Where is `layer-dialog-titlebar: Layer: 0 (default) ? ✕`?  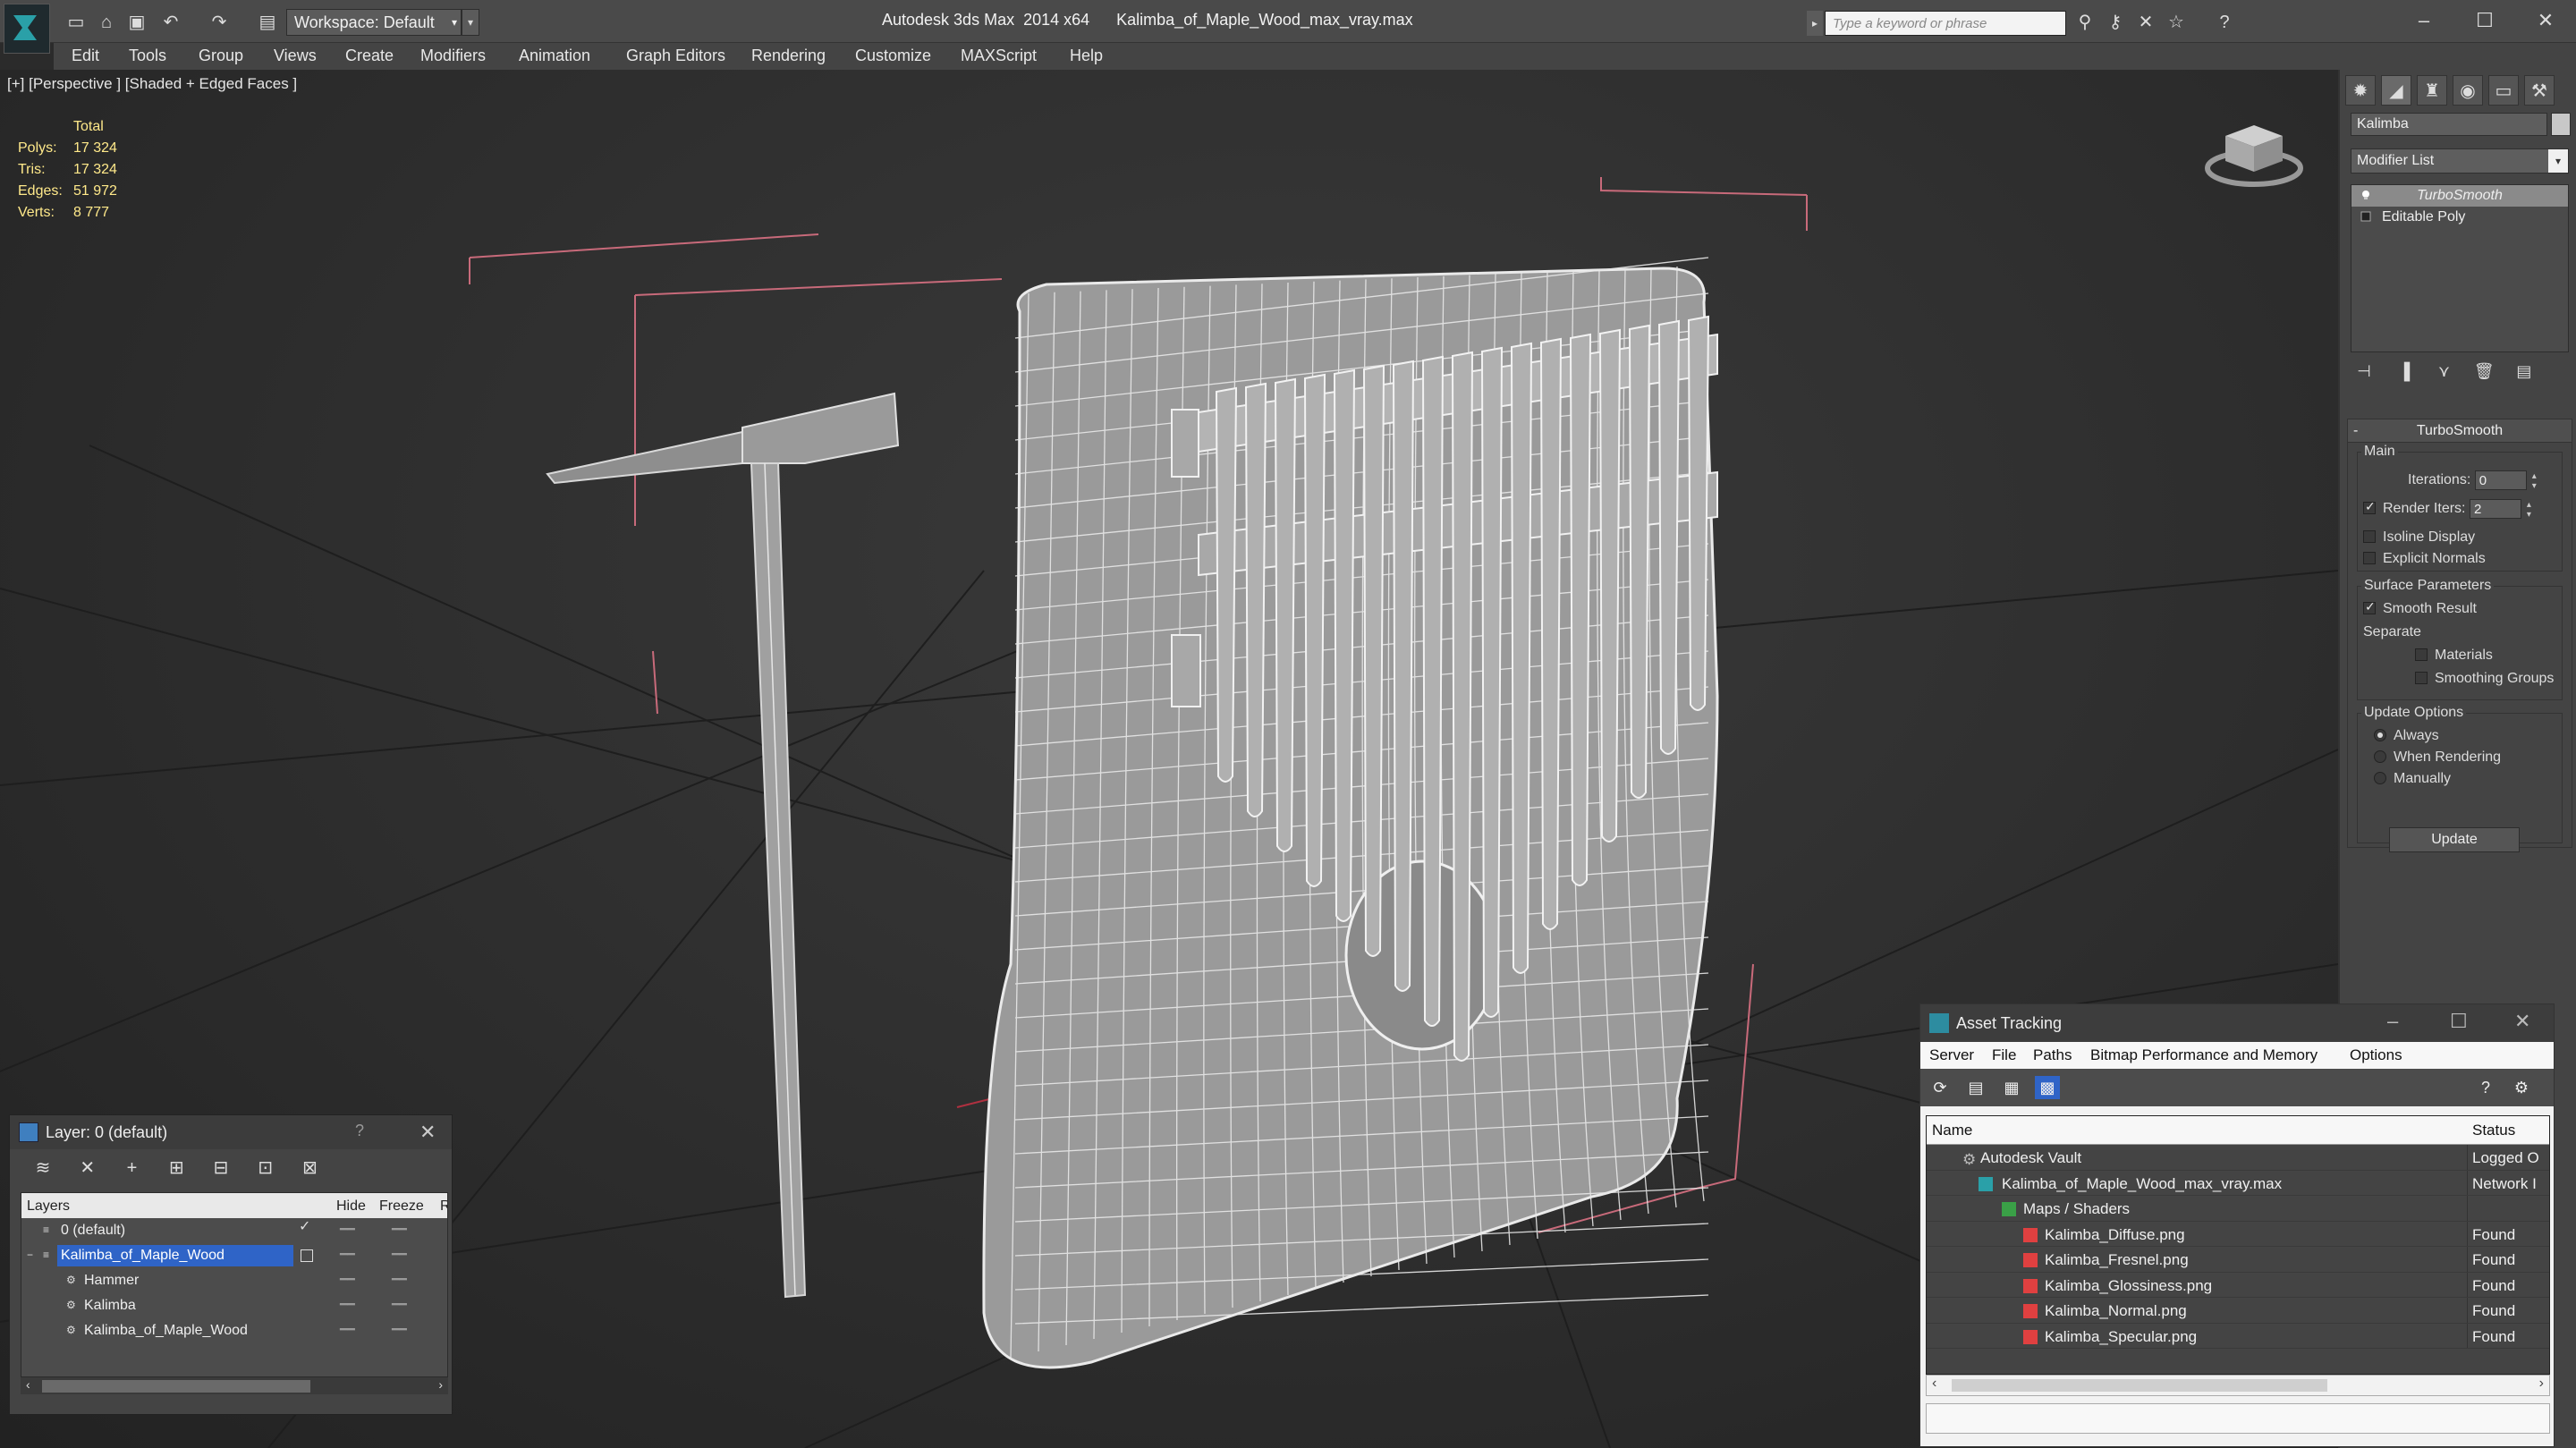
layer-dialog-titlebar: Layer: 0 (default) ? ✕ is located at coordinates (231, 1132).